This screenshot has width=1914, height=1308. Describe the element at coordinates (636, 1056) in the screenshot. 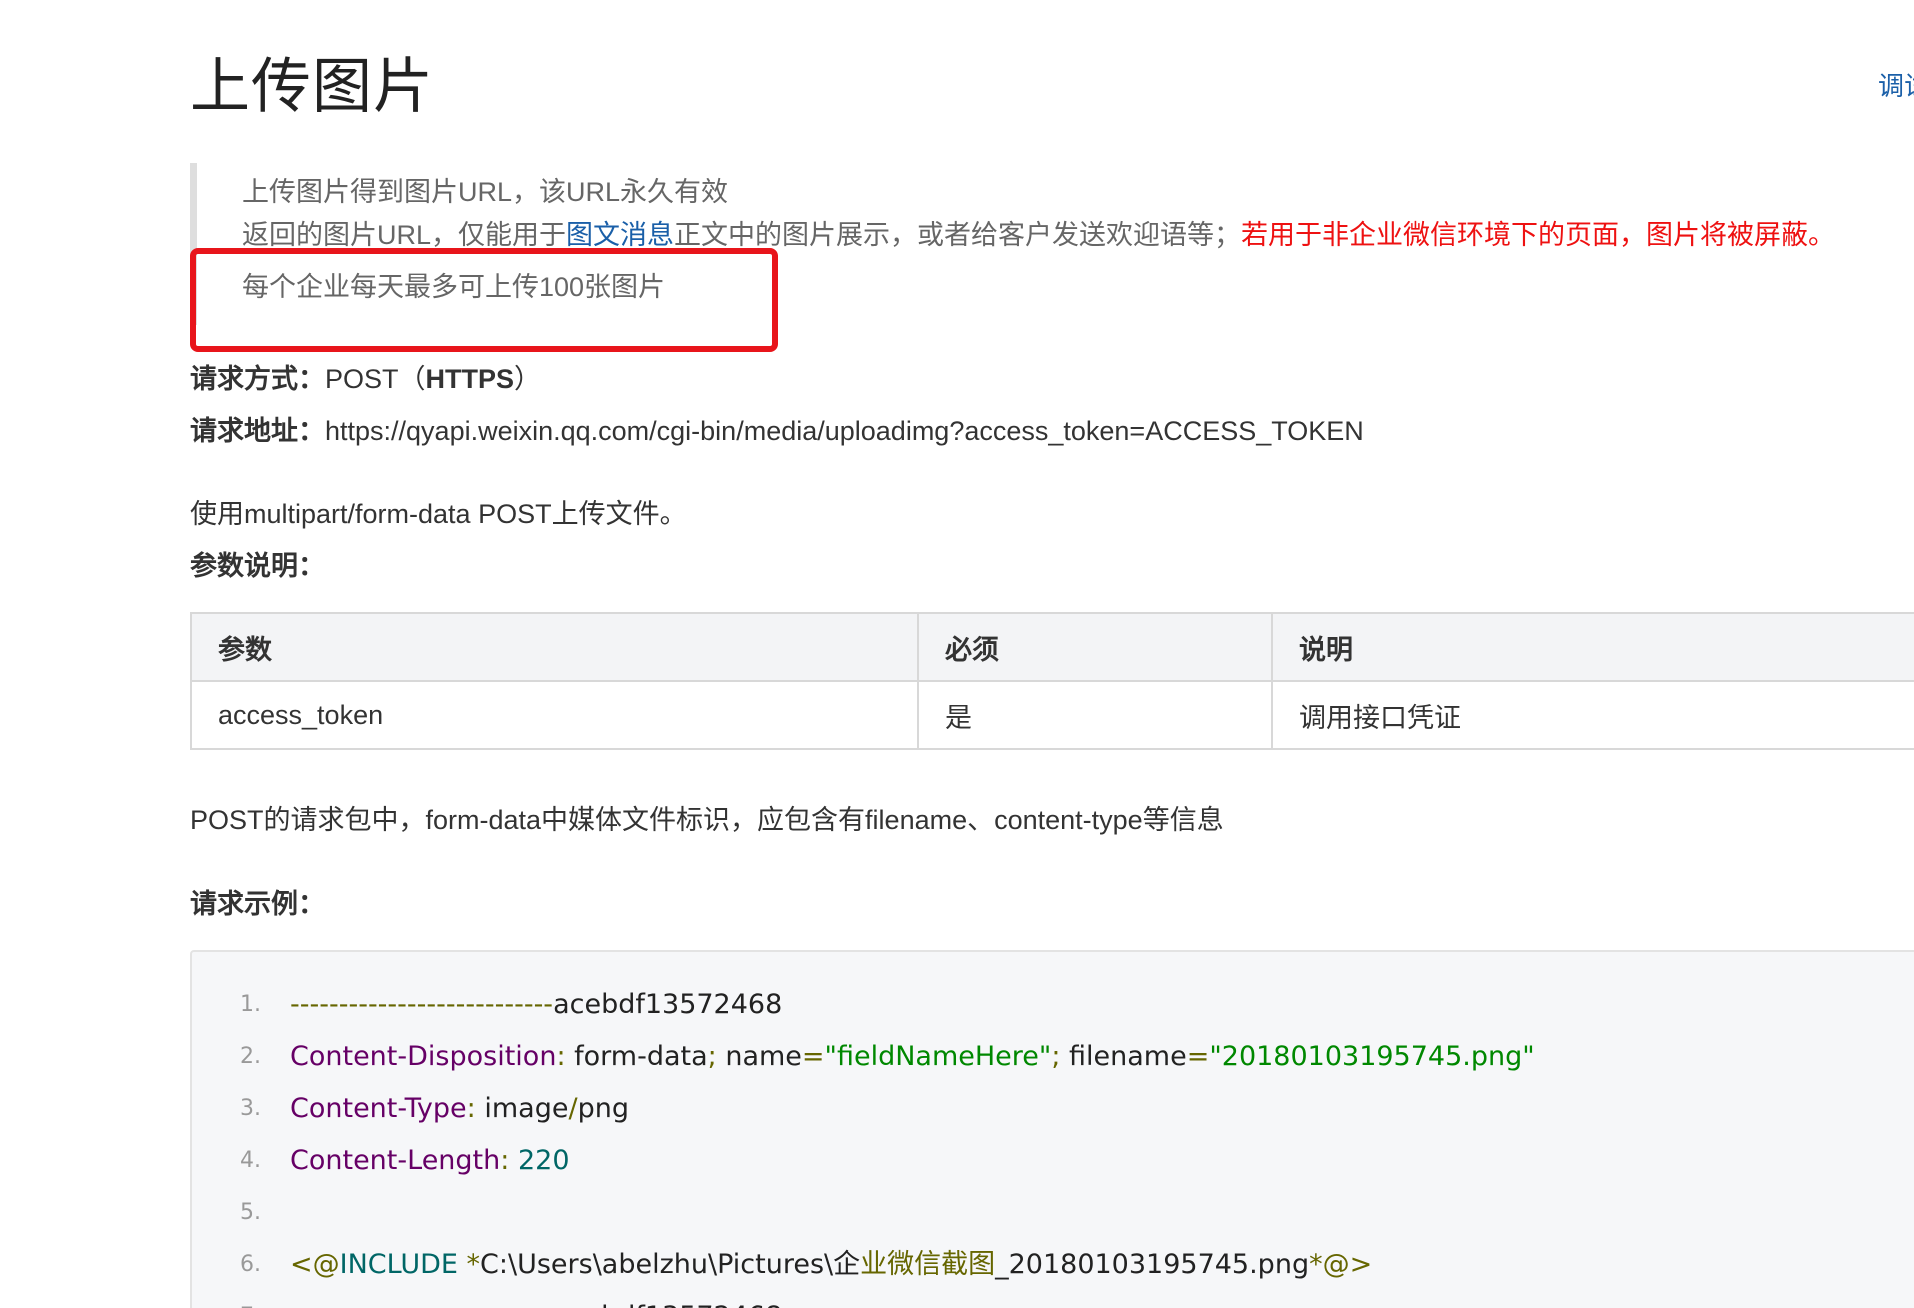

I see `plain-text: form-data` at that location.